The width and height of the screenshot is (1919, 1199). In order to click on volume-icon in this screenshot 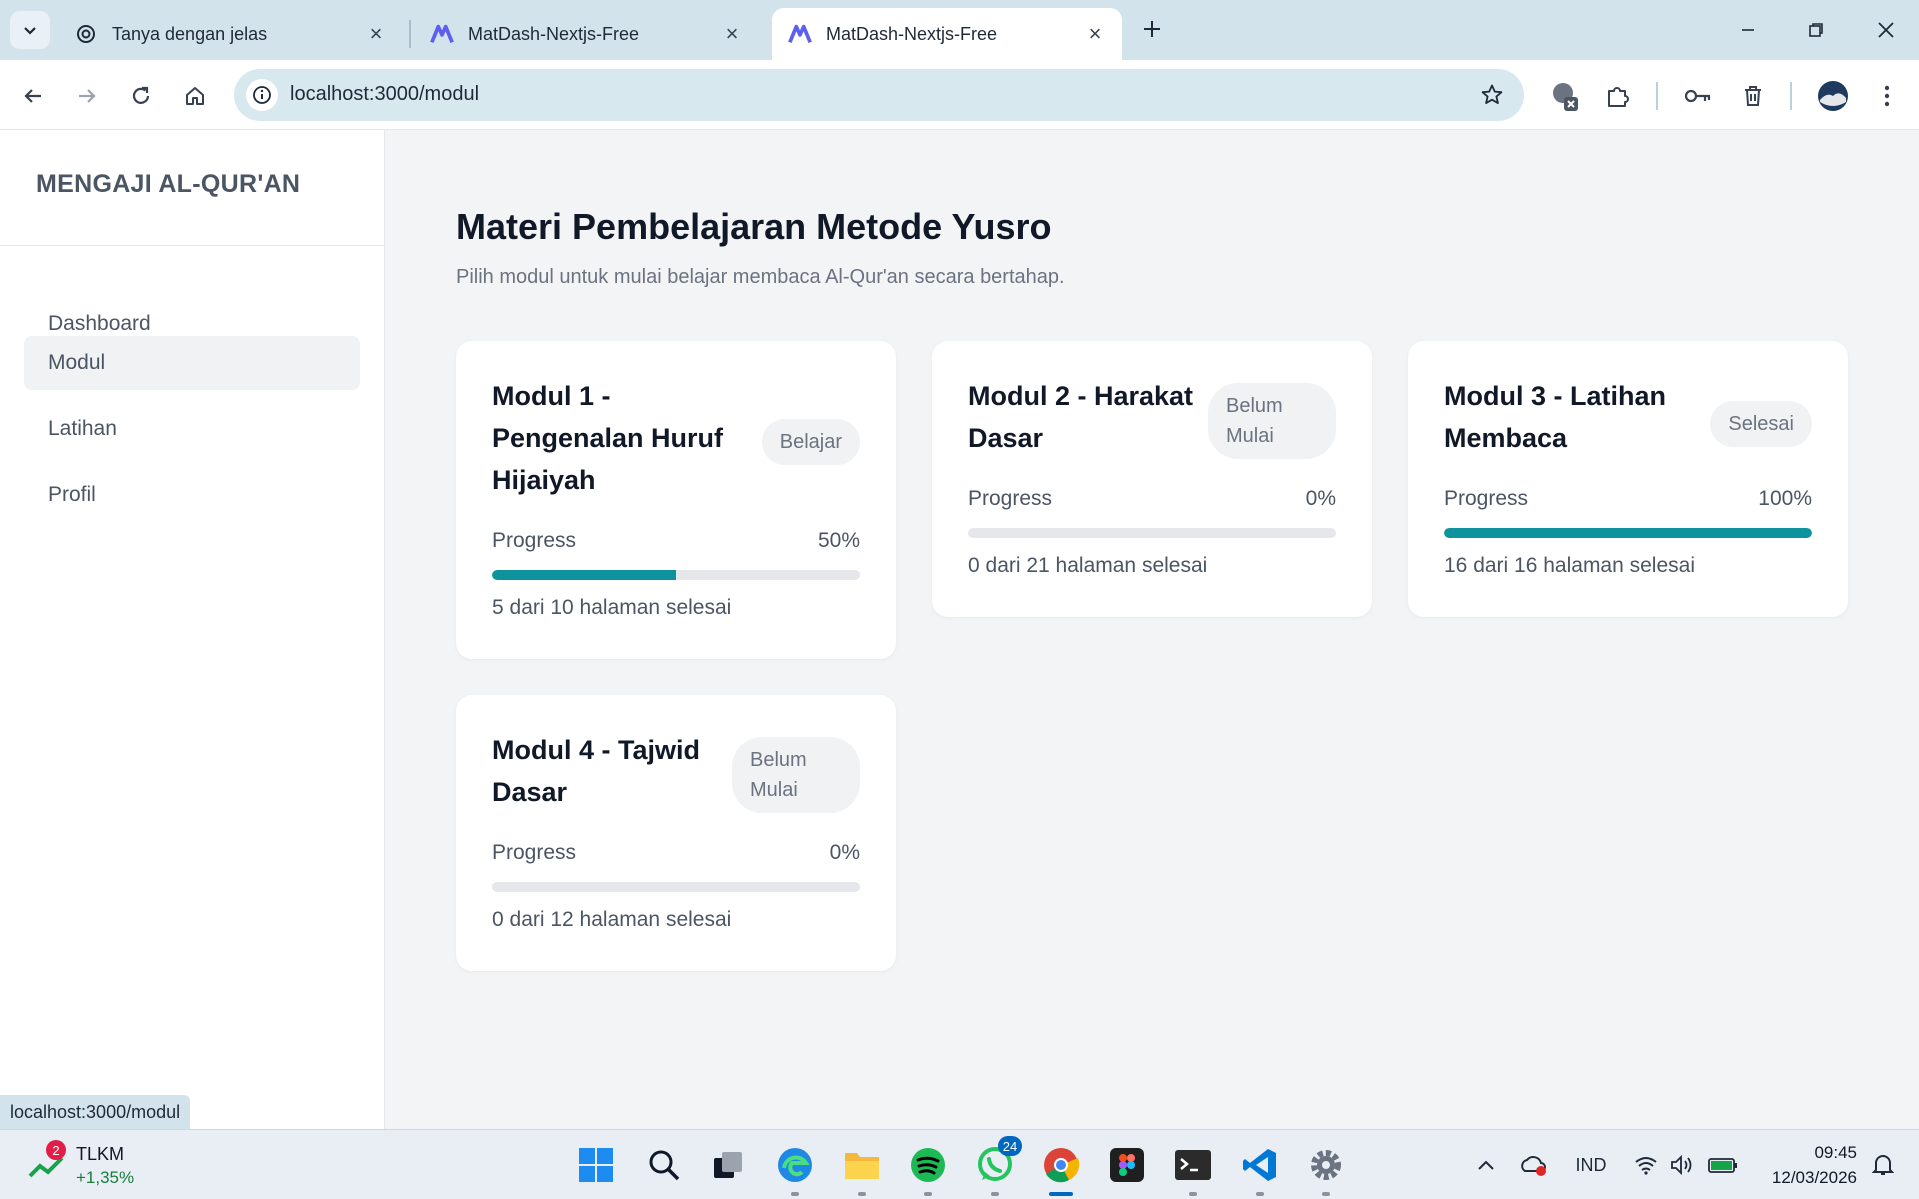, I will do `click(1681, 1165)`.